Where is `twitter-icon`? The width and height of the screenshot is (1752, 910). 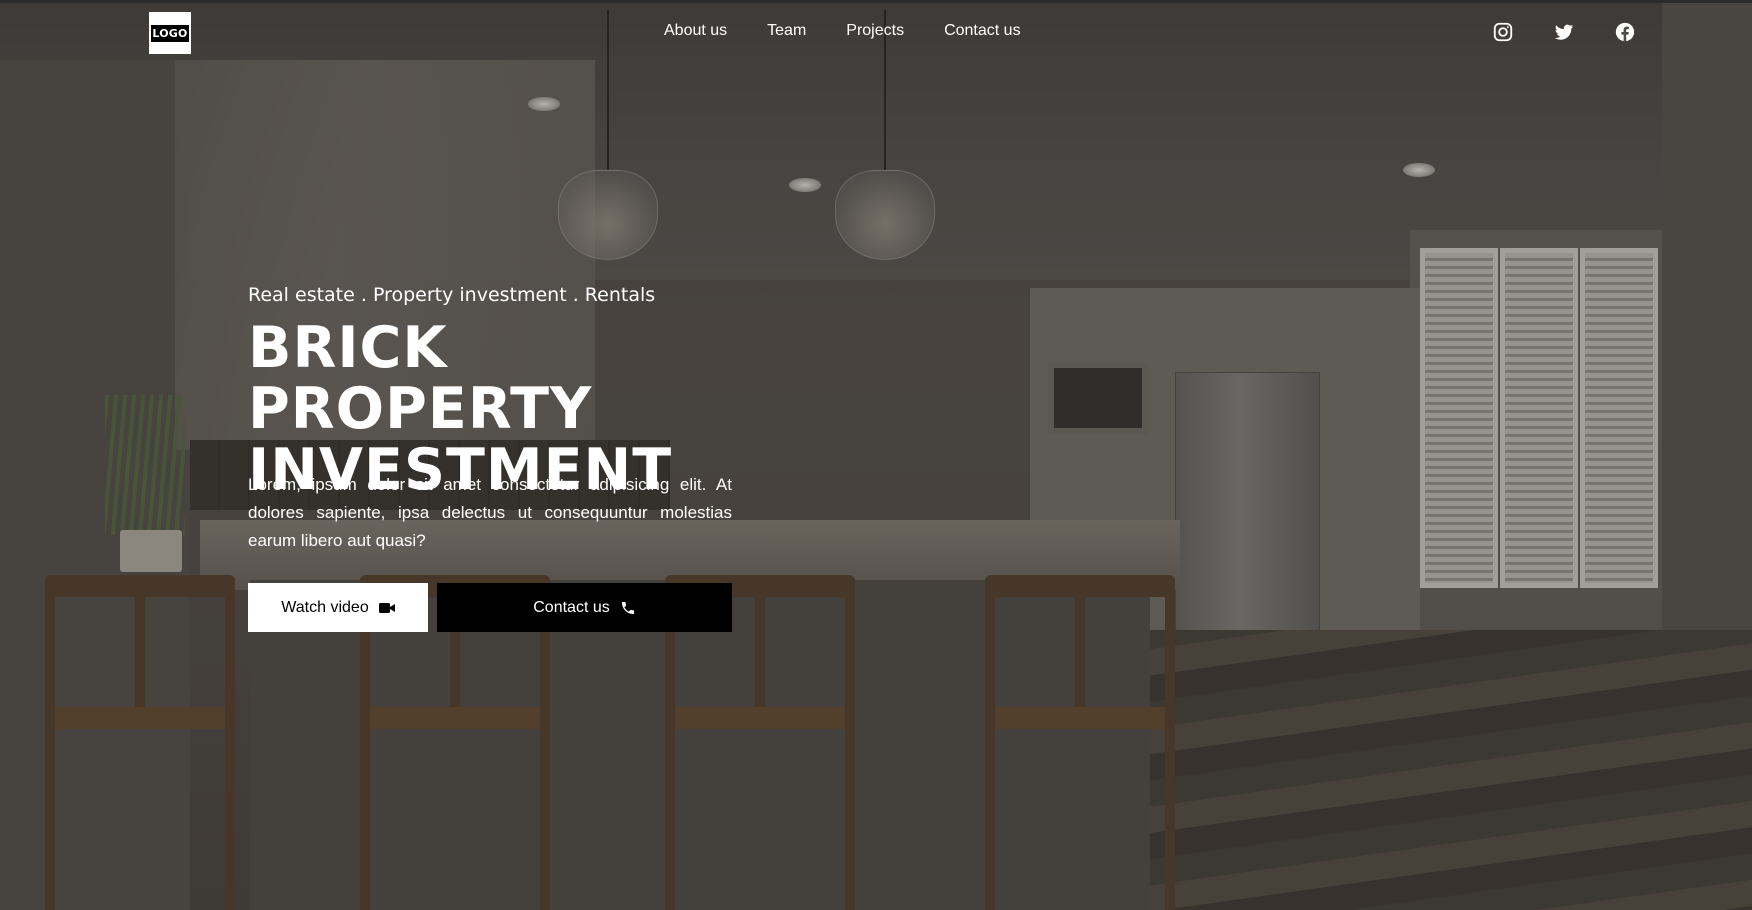
twitter-icon is located at coordinates (1564, 32).